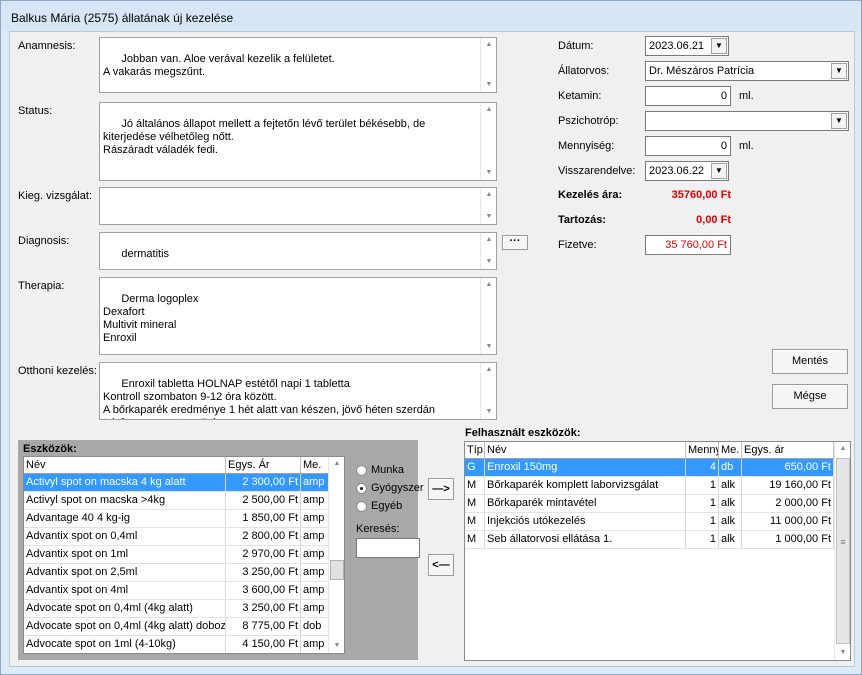 The height and width of the screenshot is (675, 862). I want to click on used-cell: 2 000,00 Ft, so click(788, 503).